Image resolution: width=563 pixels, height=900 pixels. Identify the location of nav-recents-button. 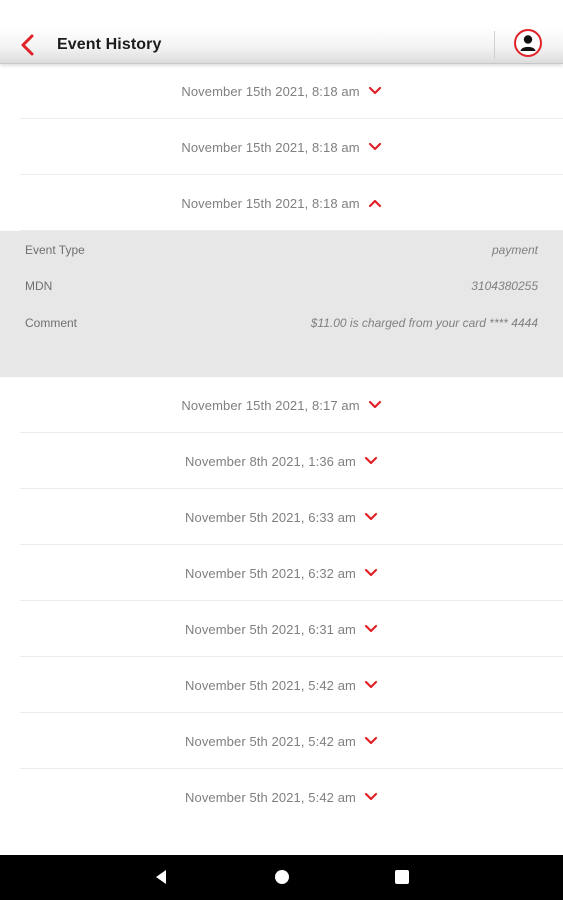
(402, 877).